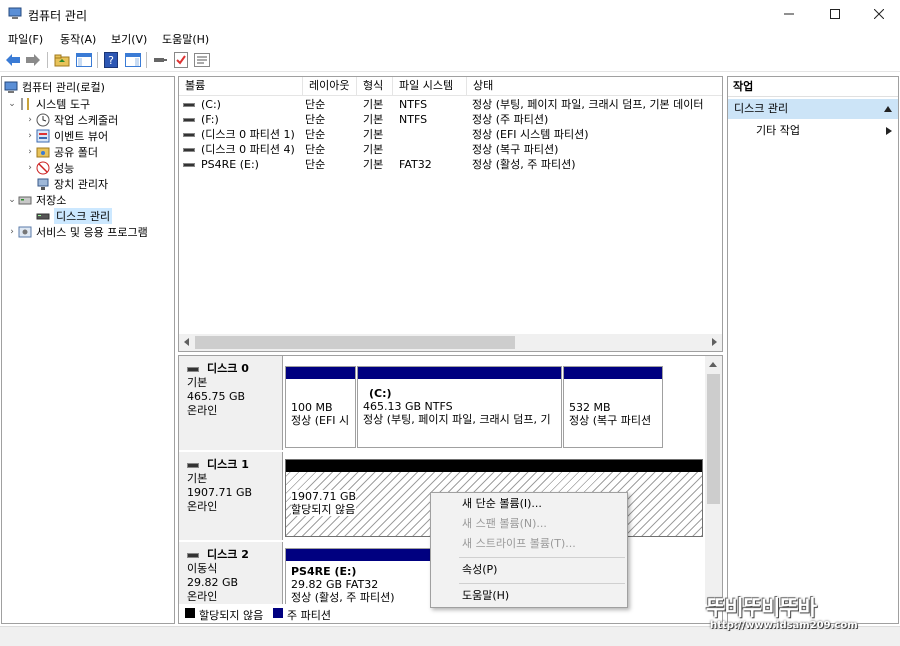 The image size is (900, 646). I want to click on minimize-button, so click(789, 14).